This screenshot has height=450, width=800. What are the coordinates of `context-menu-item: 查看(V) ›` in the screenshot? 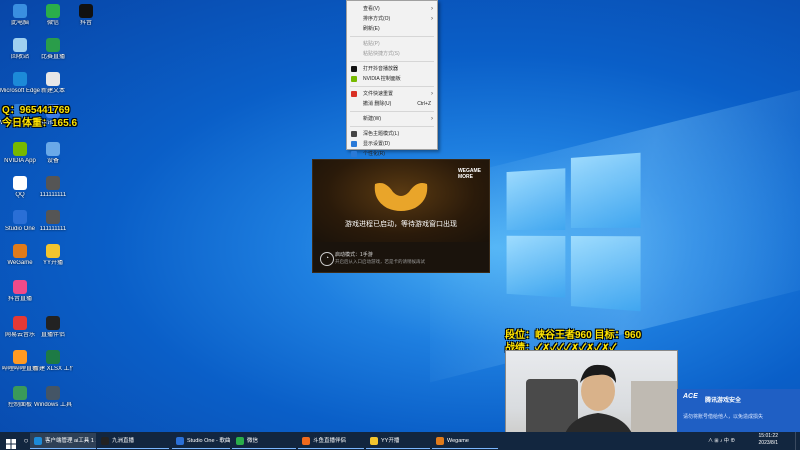 It's located at (392, 9).